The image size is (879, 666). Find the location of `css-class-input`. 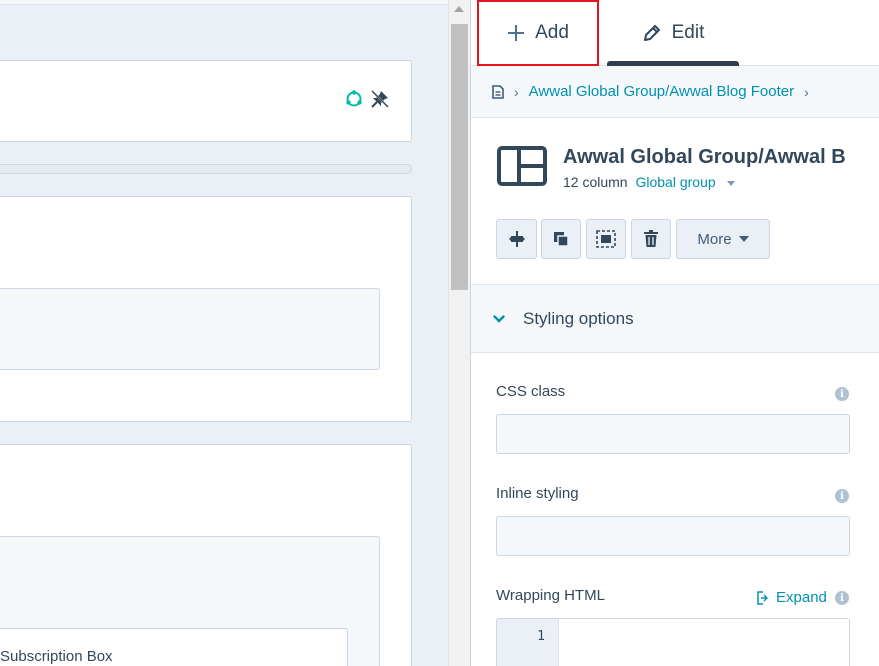

css-class-input is located at coordinates (673, 434).